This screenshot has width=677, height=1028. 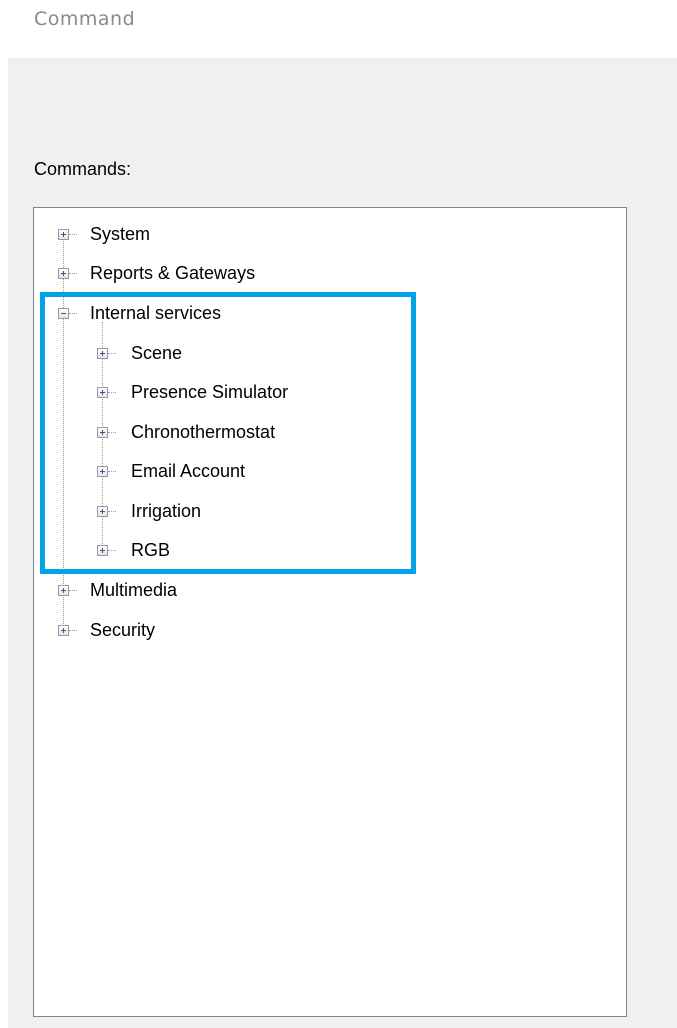 What do you see at coordinates (209, 392) in the screenshot?
I see `tree-node-label: Presence Simulator` at bounding box center [209, 392].